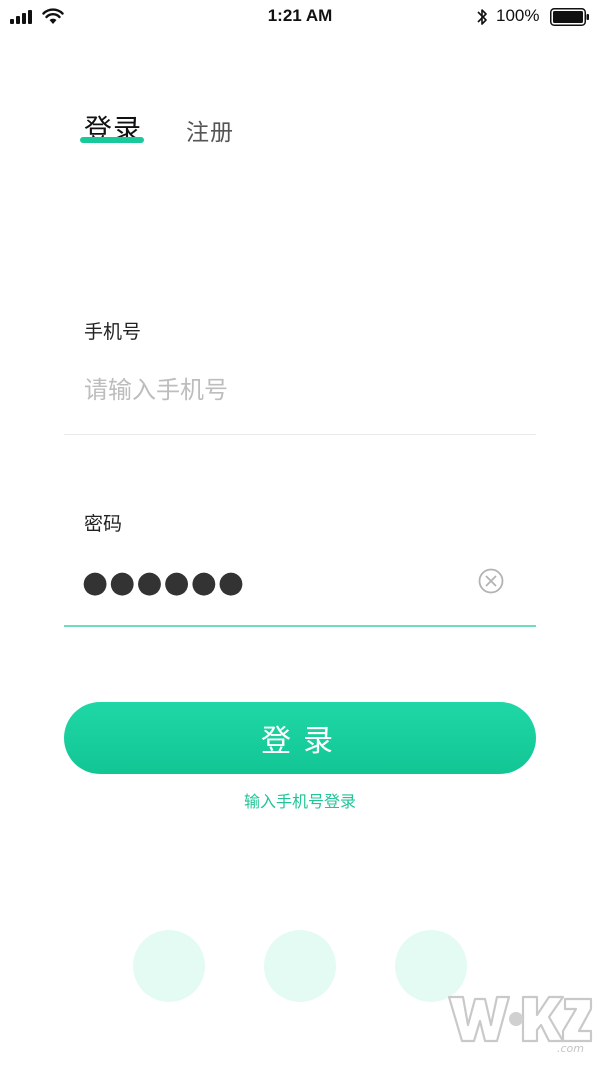 The image size is (600, 1067). Describe the element at coordinates (518, 15) in the screenshot. I see `battery-percent: 100%` at that location.